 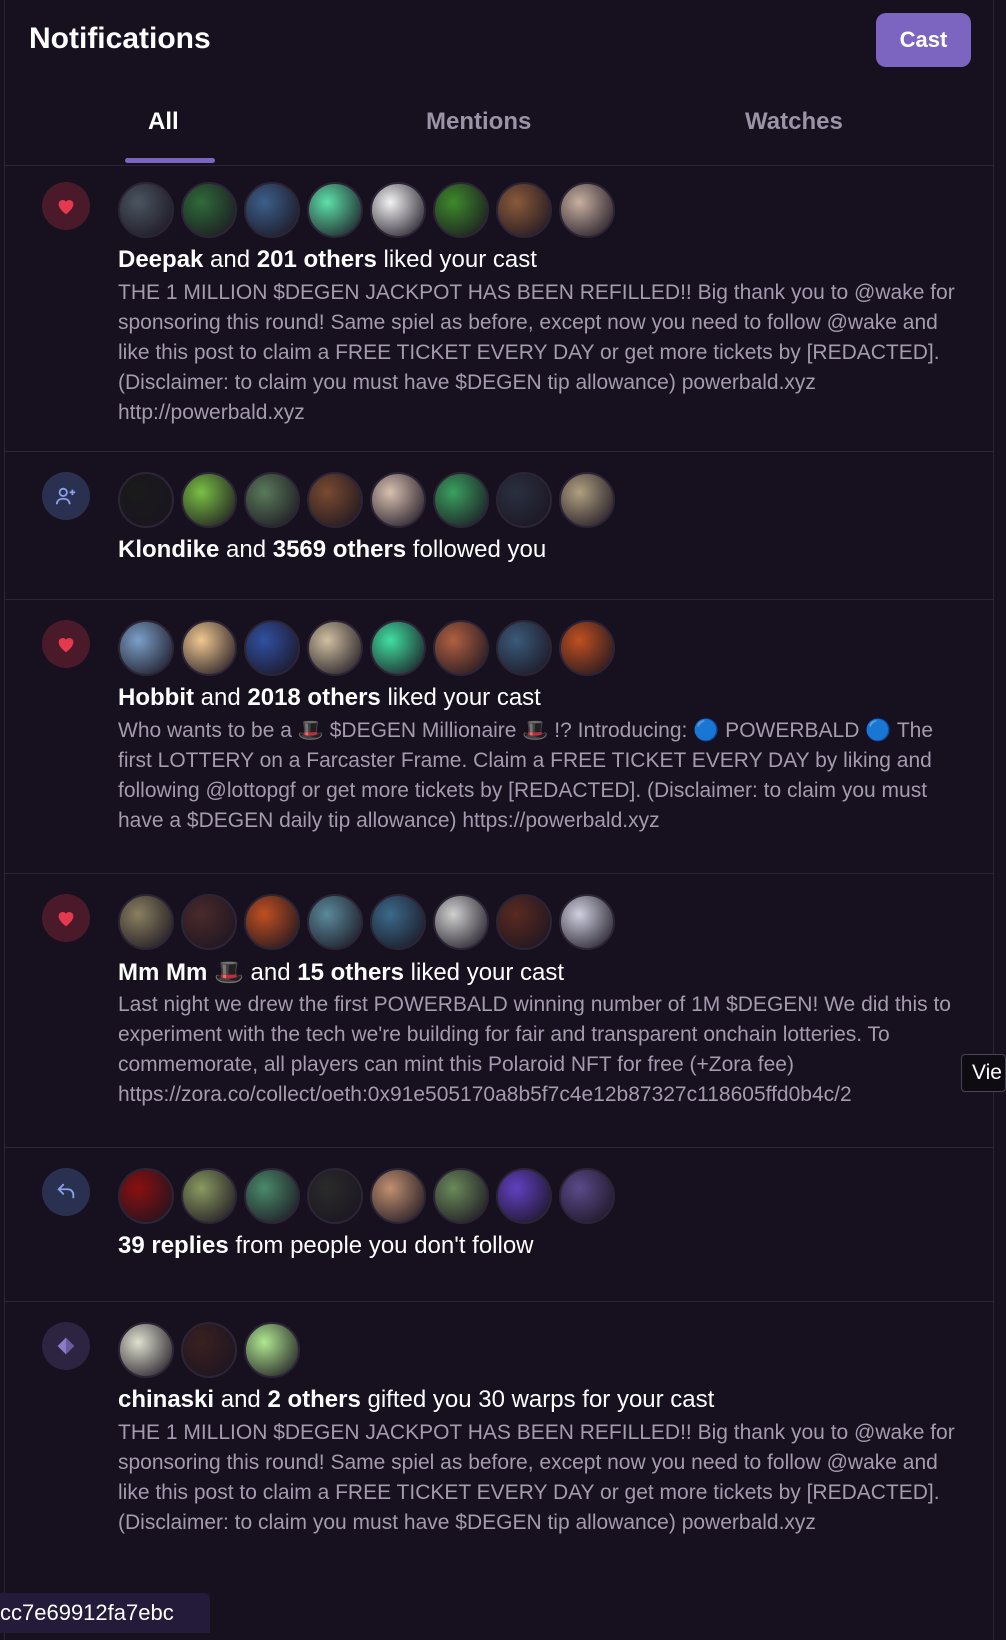 I want to click on notification-headline: Deepak and 201 others liked your cast, so click(x=327, y=260).